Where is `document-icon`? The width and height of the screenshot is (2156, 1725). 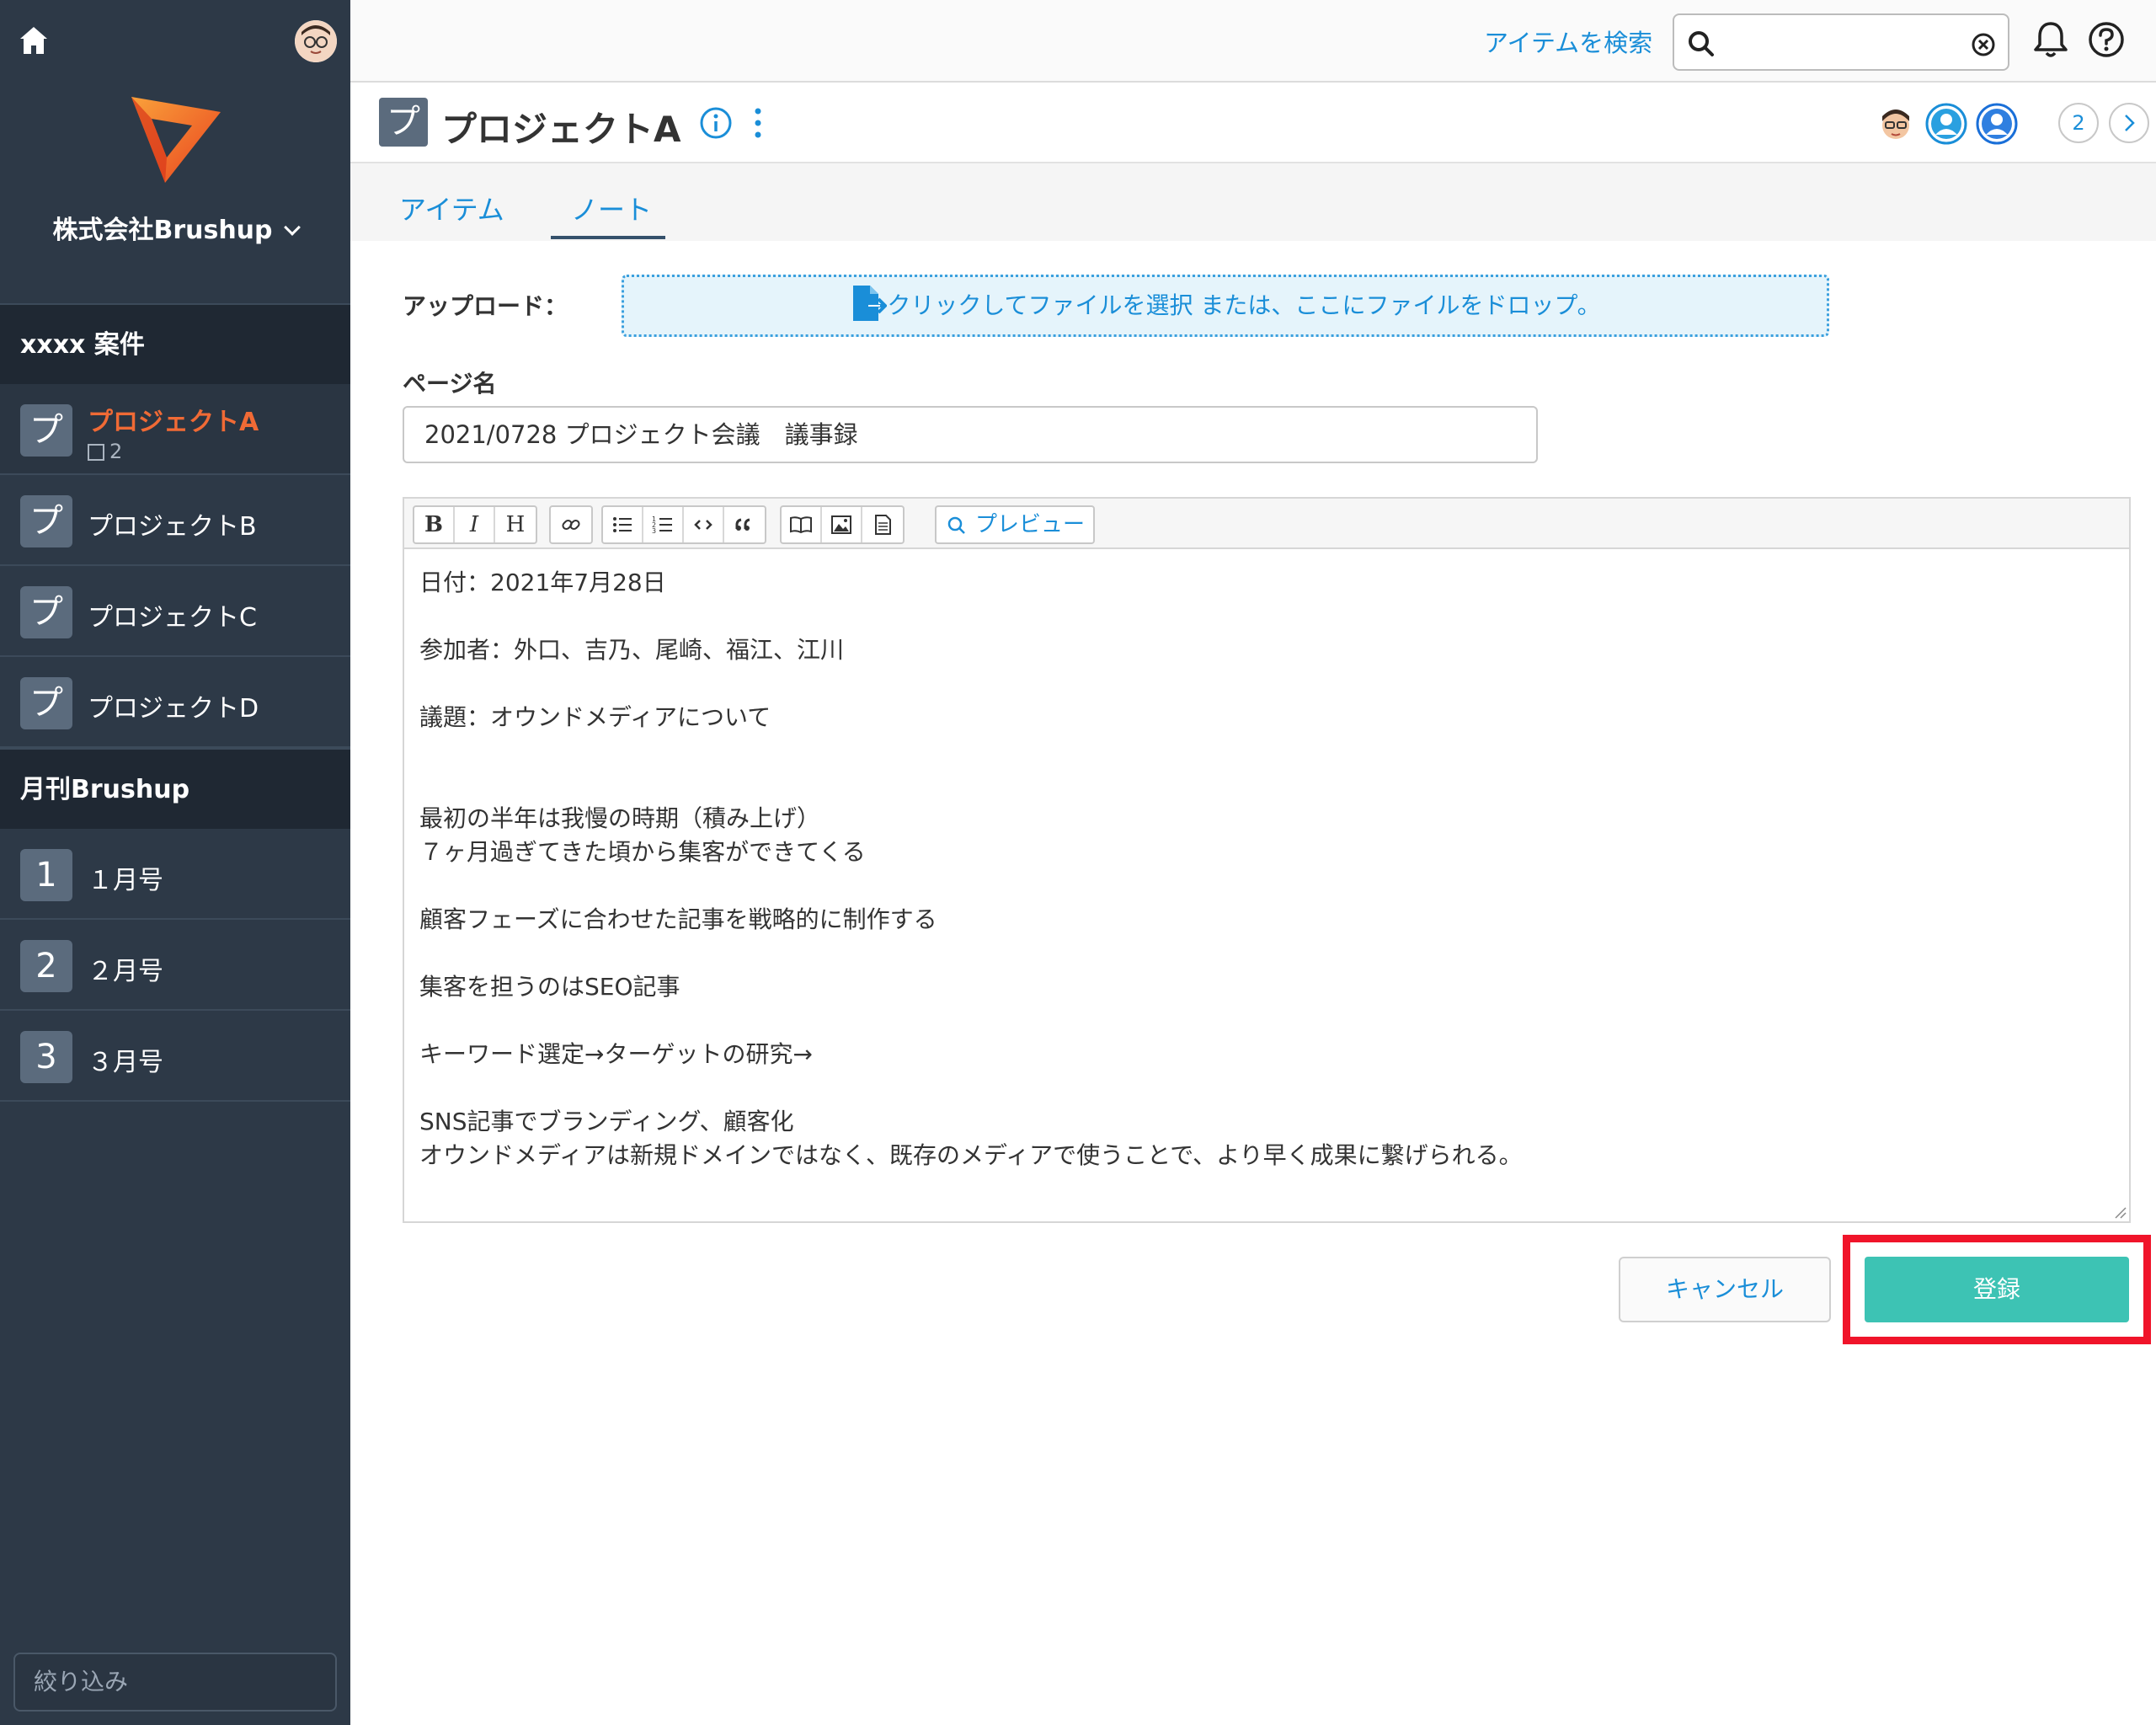 document-icon is located at coordinates (883, 525).